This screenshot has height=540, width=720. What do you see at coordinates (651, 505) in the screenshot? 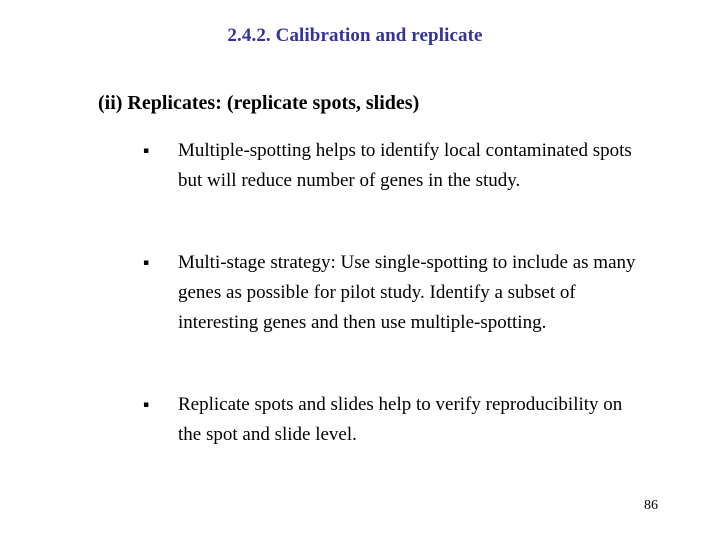
I see `page-number: 86` at bounding box center [651, 505].